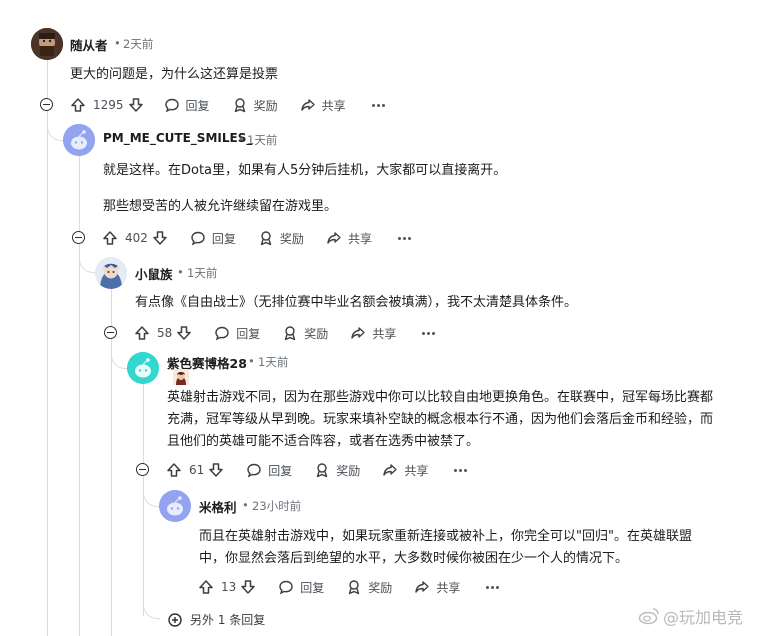  Describe the element at coordinates (227, 105) in the screenshot. I see `comment-actions: 1295 回复 奖励 共享` at that location.